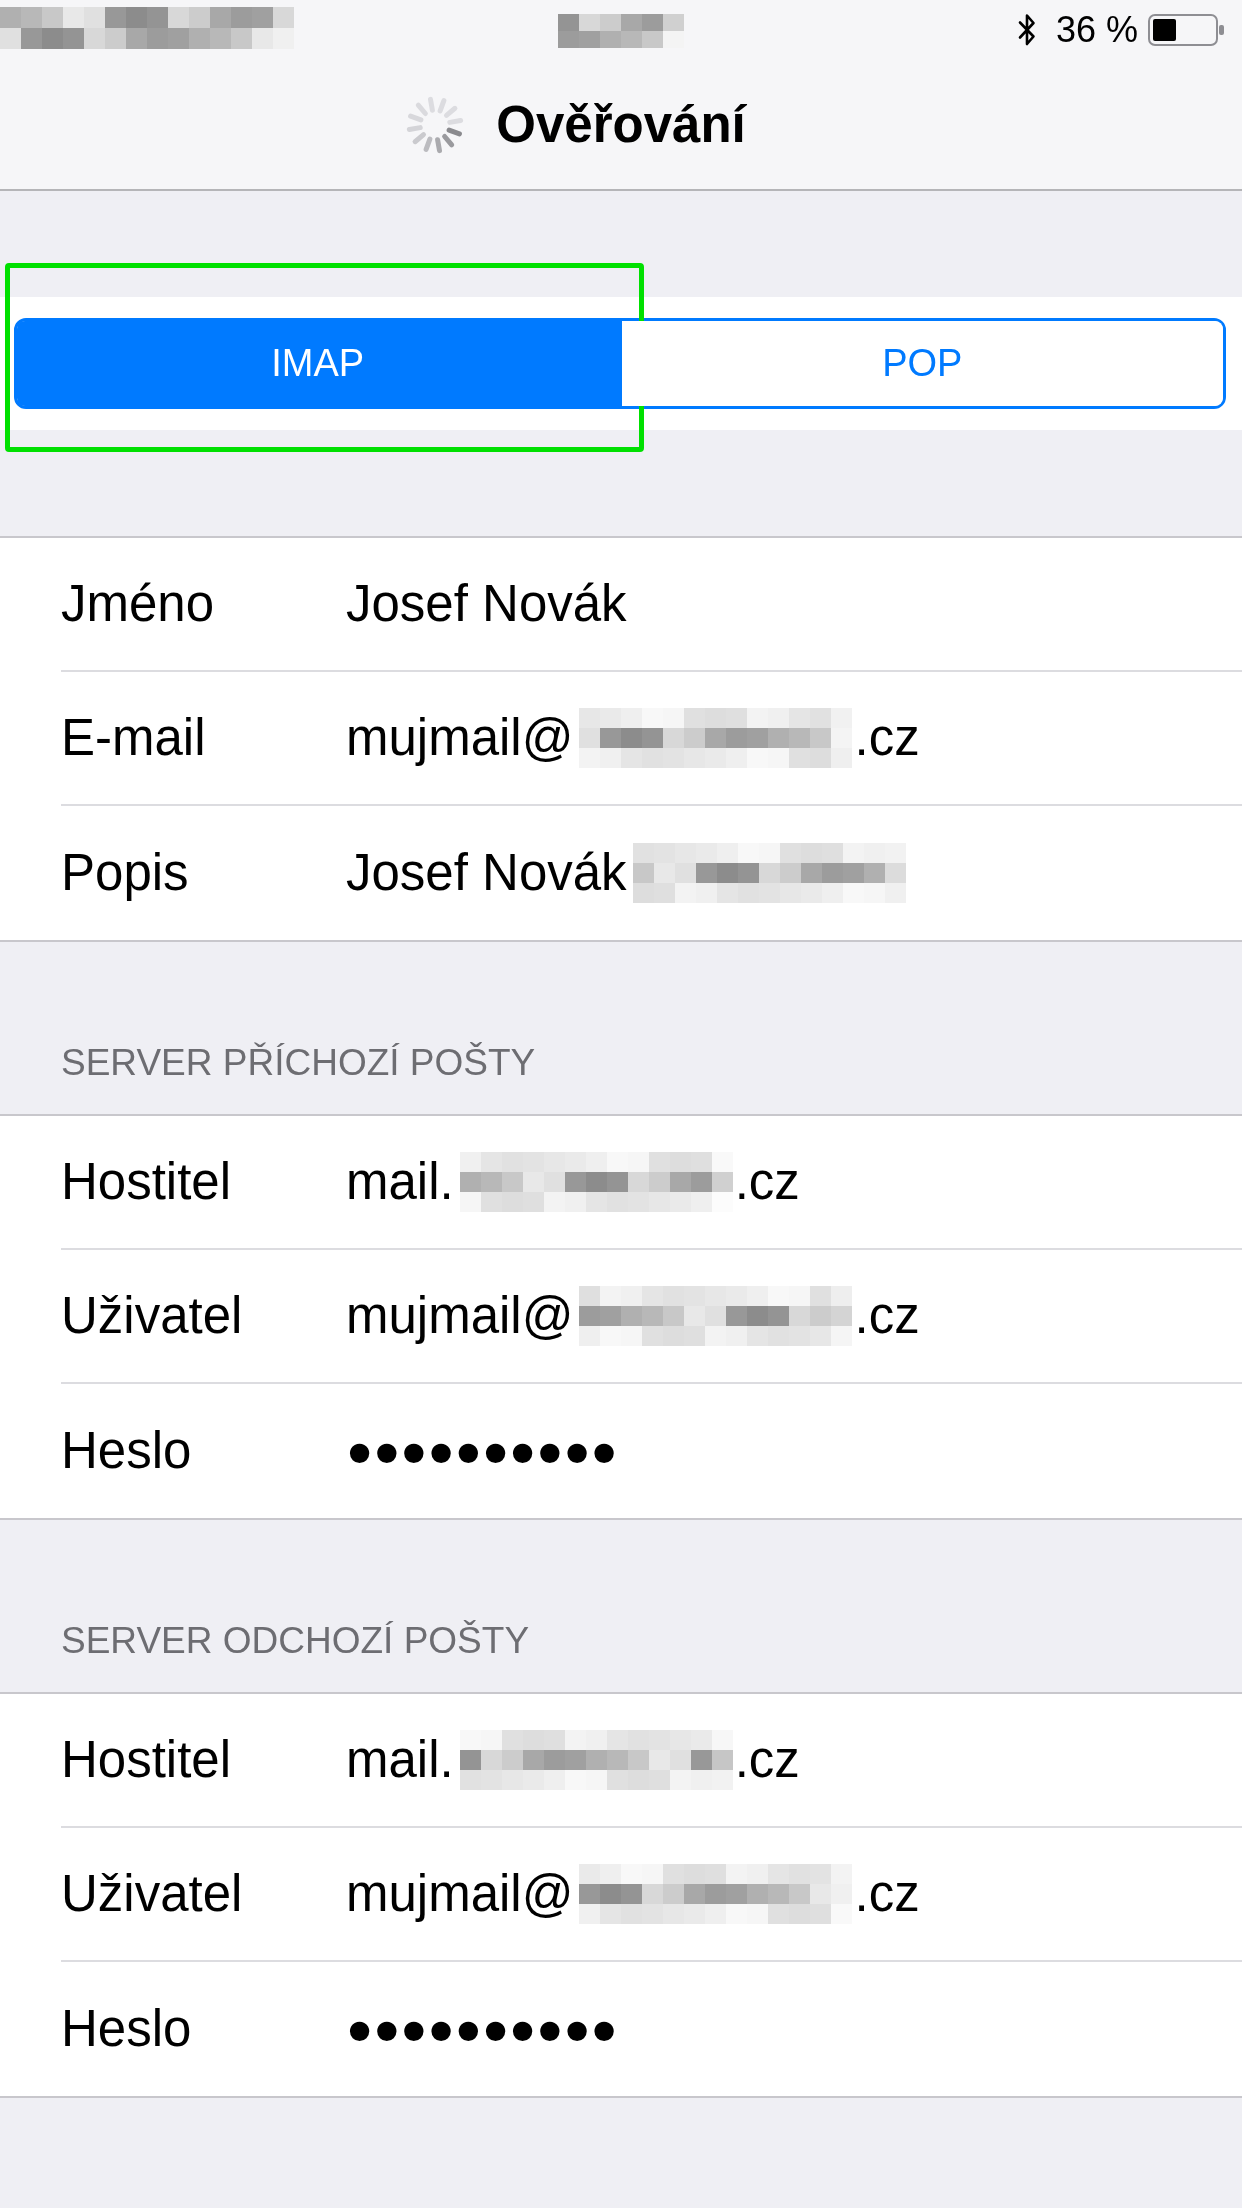  I want to click on battery-icon, so click(1187, 30).